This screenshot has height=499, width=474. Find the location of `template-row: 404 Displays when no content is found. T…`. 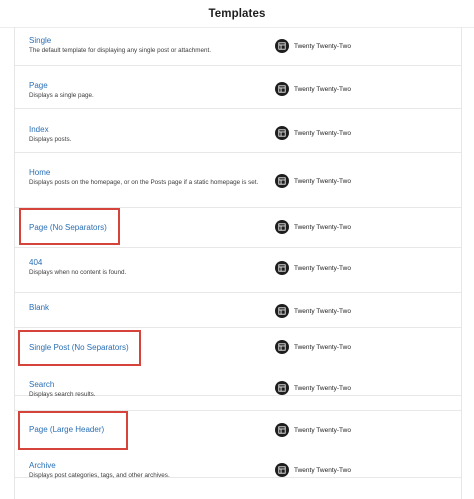

template-row: 404 Displays when no content is found. T… is located at coordinates (238, 270).